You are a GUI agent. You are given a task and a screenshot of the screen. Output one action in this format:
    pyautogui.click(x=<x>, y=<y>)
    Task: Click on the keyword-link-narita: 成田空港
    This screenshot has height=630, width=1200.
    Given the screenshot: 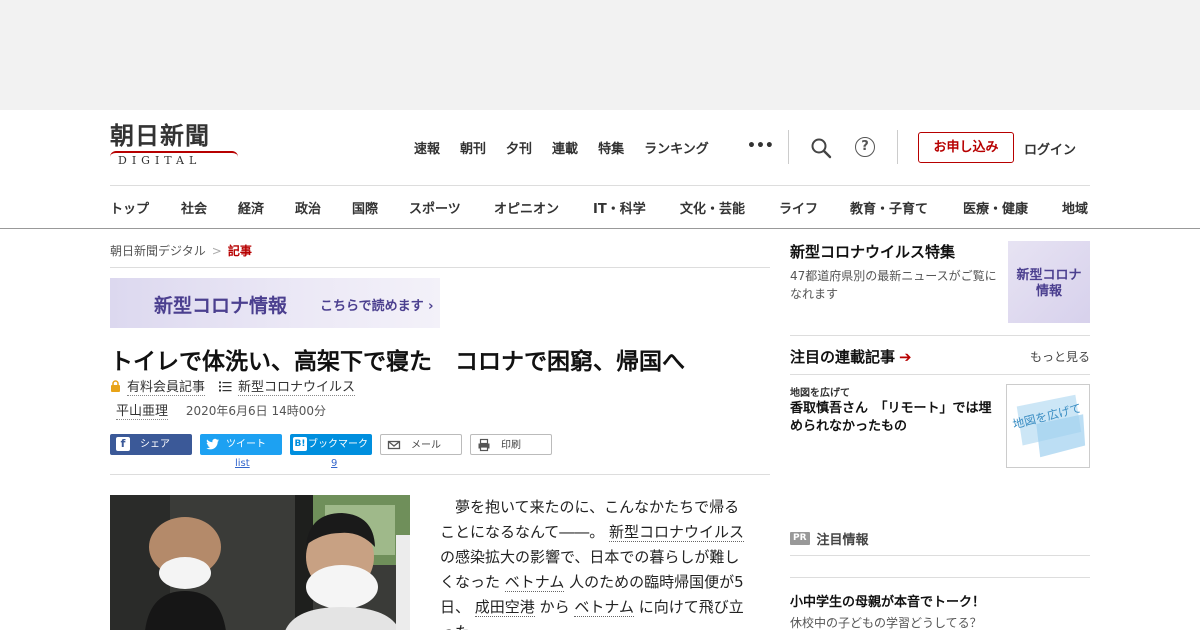 What is the action you would take?
    pyautogui.click(x=504, y=607)
    